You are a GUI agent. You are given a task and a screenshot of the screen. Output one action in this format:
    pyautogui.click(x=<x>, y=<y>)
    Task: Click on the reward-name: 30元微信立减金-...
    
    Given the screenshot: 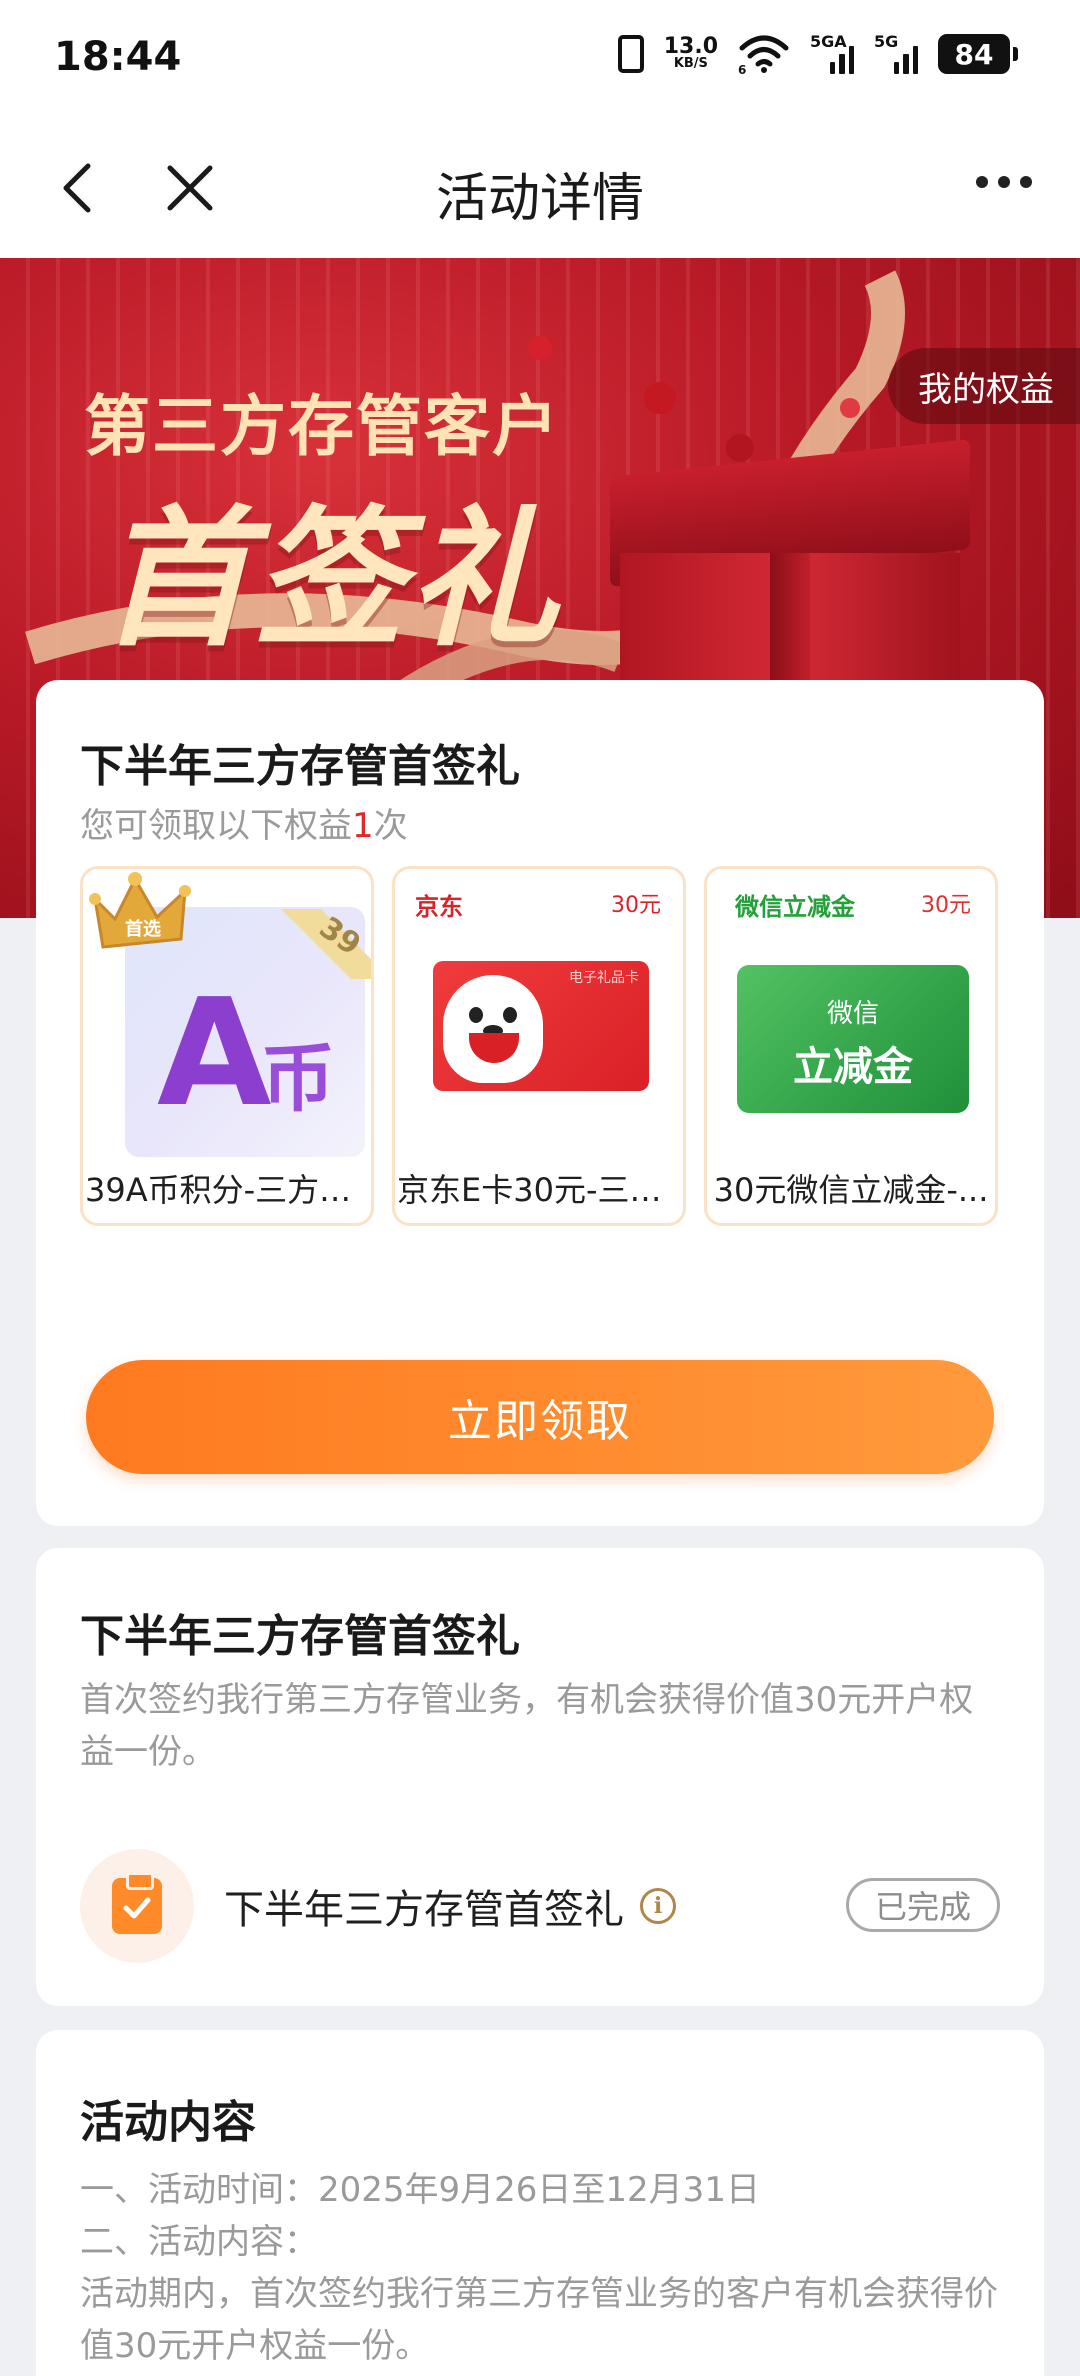 What is the action you would take?
    pyautogui.click(x=851, y=1190)
    